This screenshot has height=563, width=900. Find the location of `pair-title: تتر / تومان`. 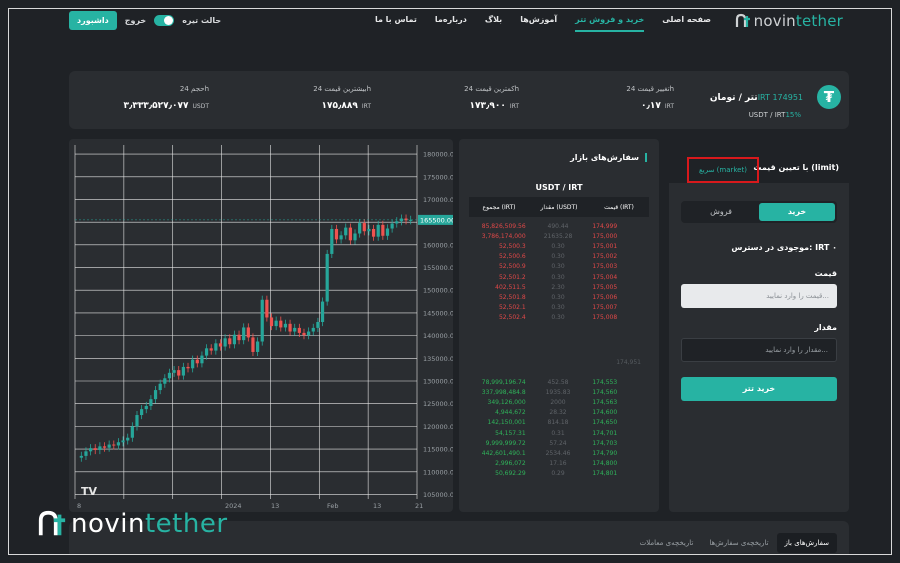

pair-title: تتر / تومان is located at coordinates (733, 98).